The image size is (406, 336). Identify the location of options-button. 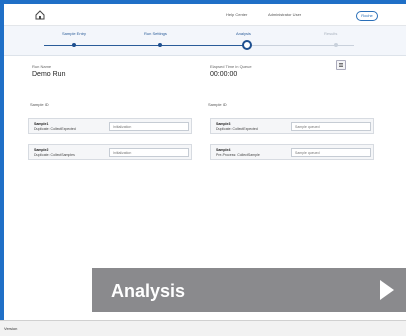
(341, 65).